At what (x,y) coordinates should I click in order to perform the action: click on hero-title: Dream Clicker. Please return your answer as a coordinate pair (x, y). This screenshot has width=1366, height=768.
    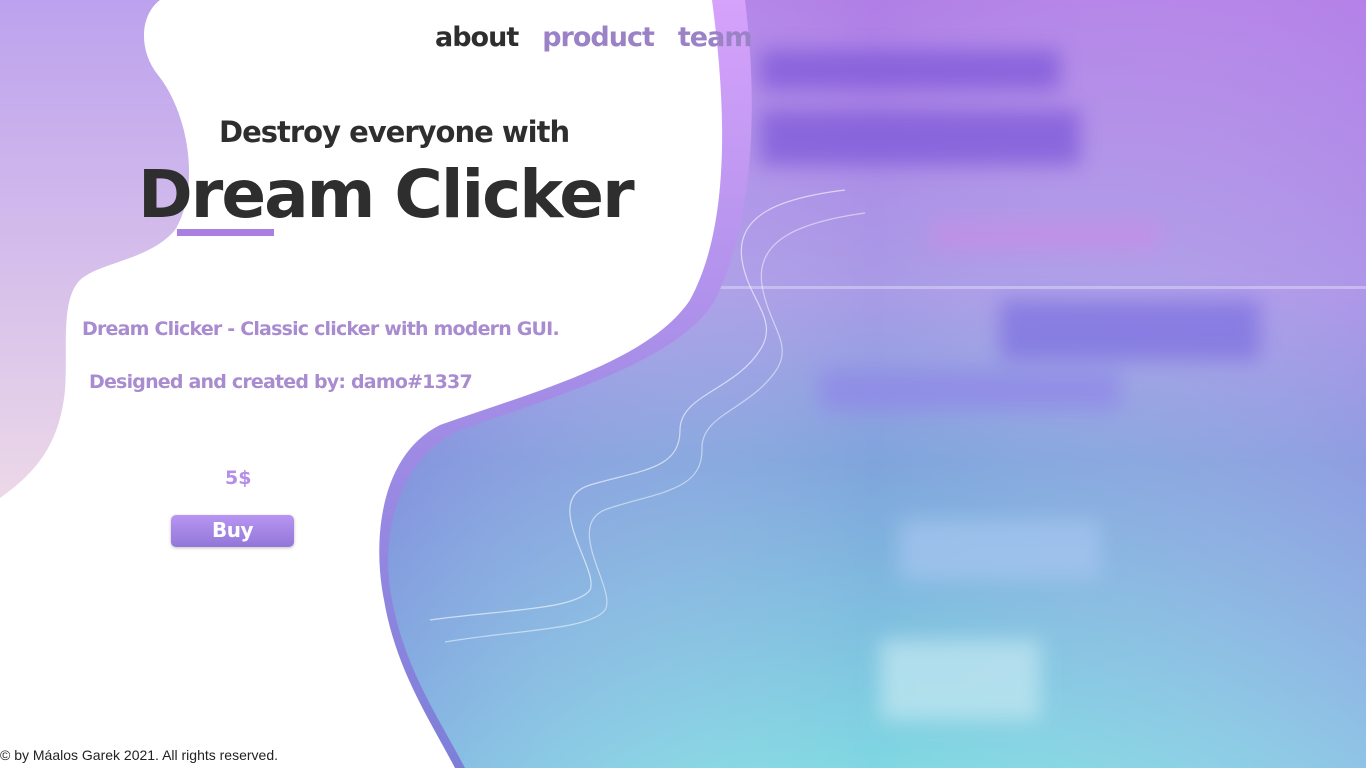
    Looking at the image, I should click on (386, 194).